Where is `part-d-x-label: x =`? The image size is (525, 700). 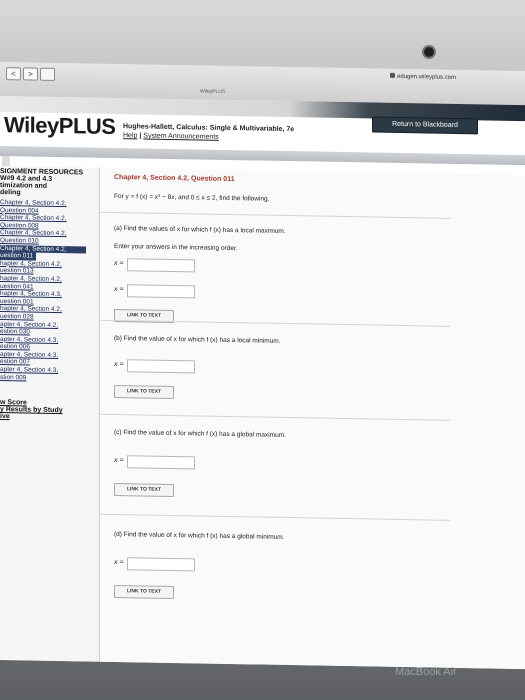 part-d-x-label: x = is located at coordinates (119, 562).